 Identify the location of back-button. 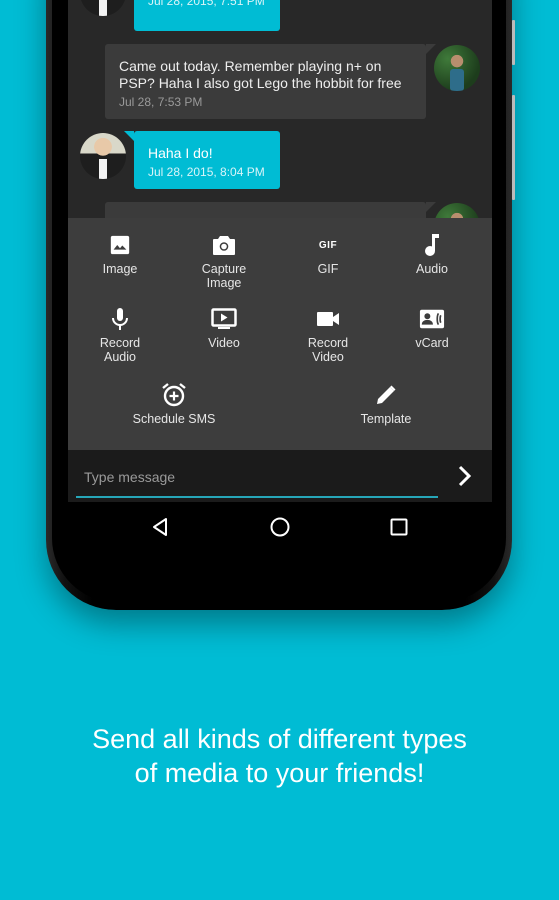
(161, 527).